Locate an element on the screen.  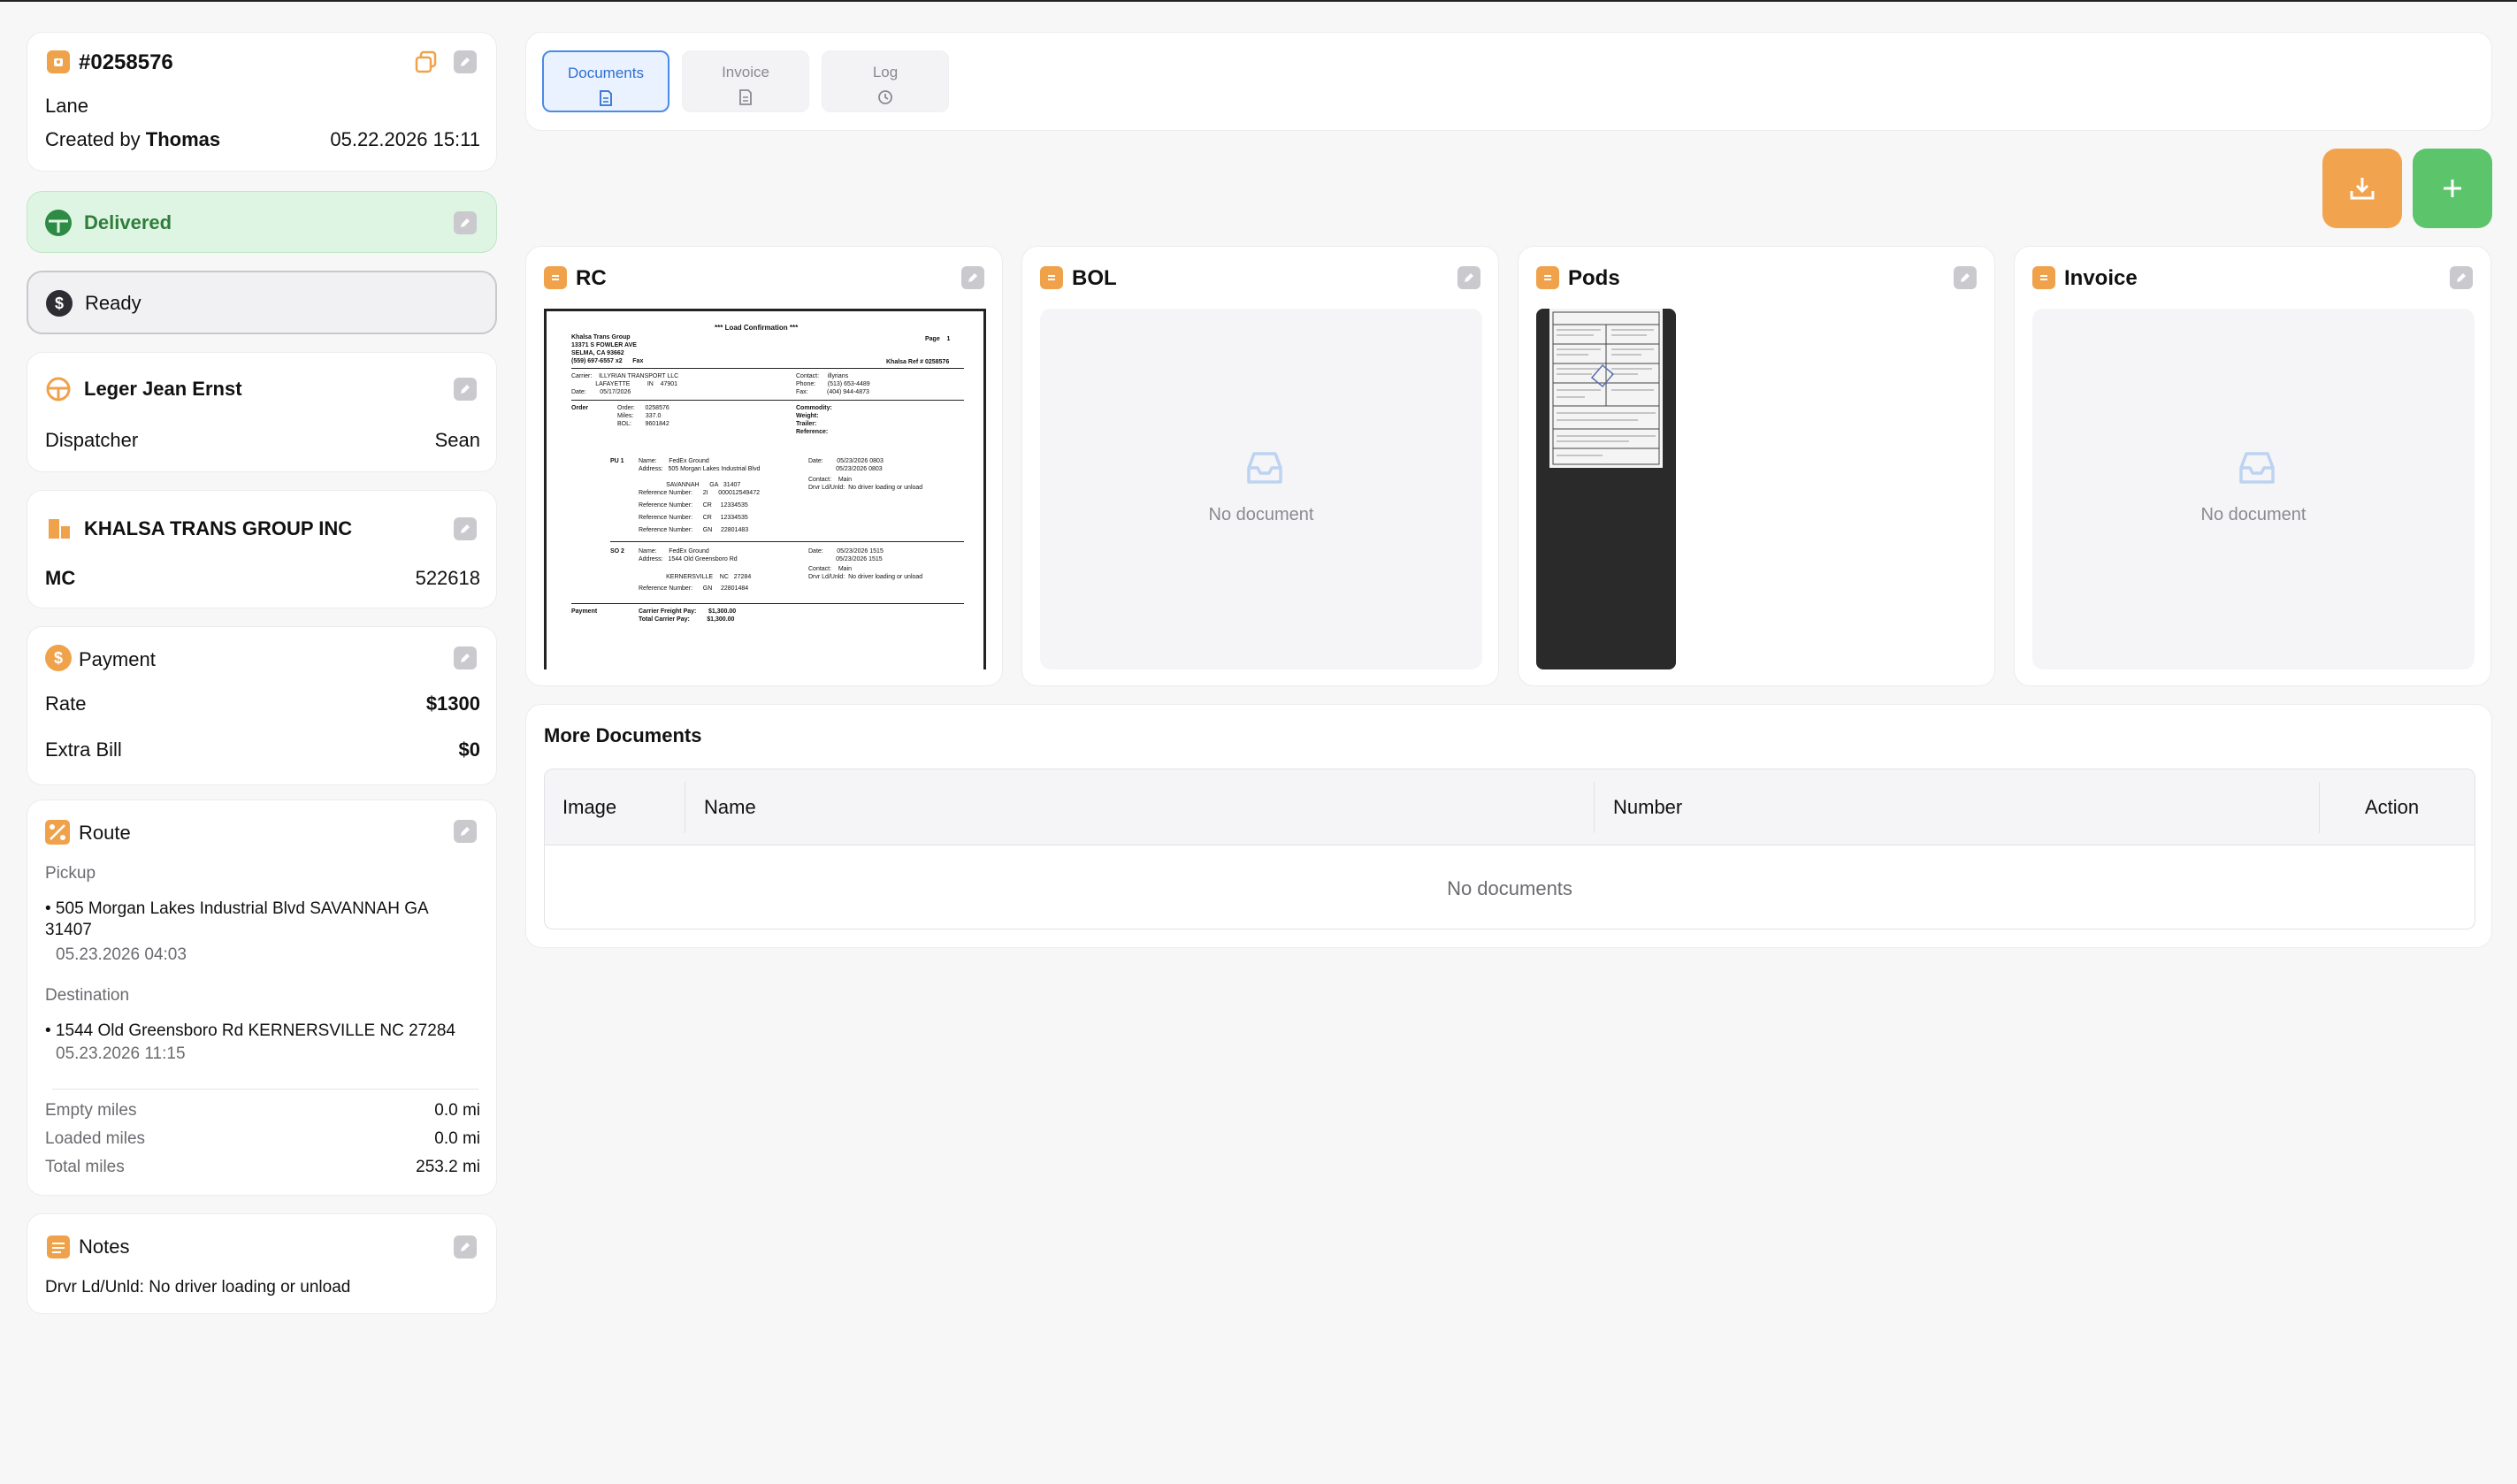
download-button is located at coordinates (2362, 188).